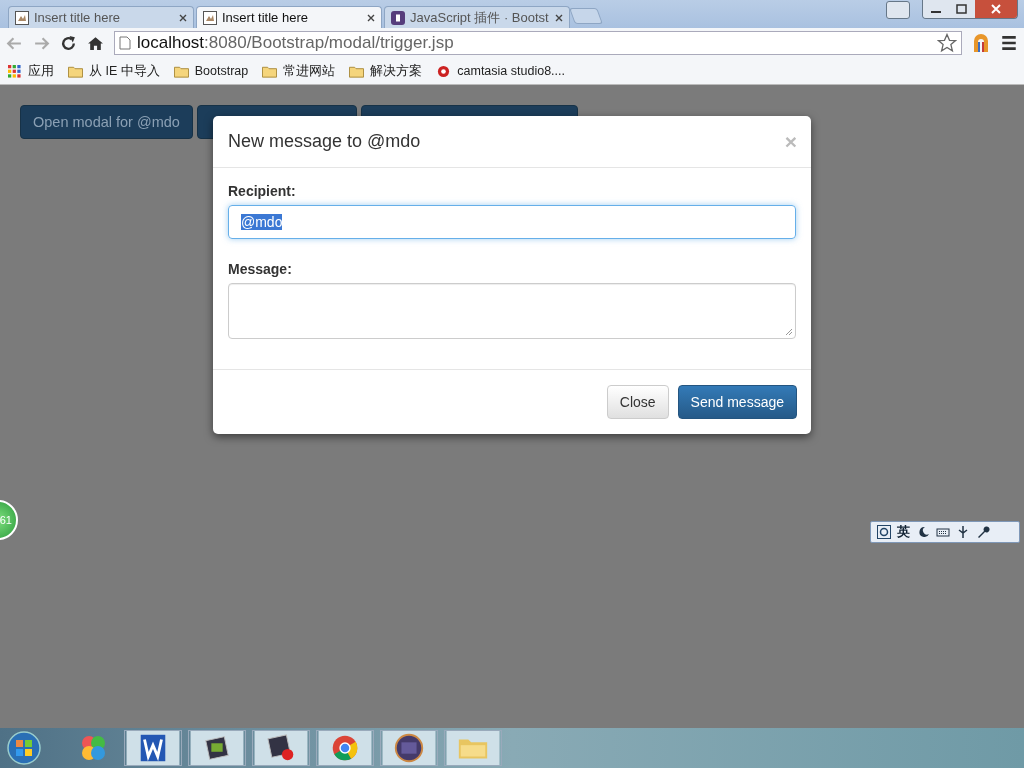  Describe the element at coordinates (95, 43) in the screenshot. I see `home-icon` at that location.